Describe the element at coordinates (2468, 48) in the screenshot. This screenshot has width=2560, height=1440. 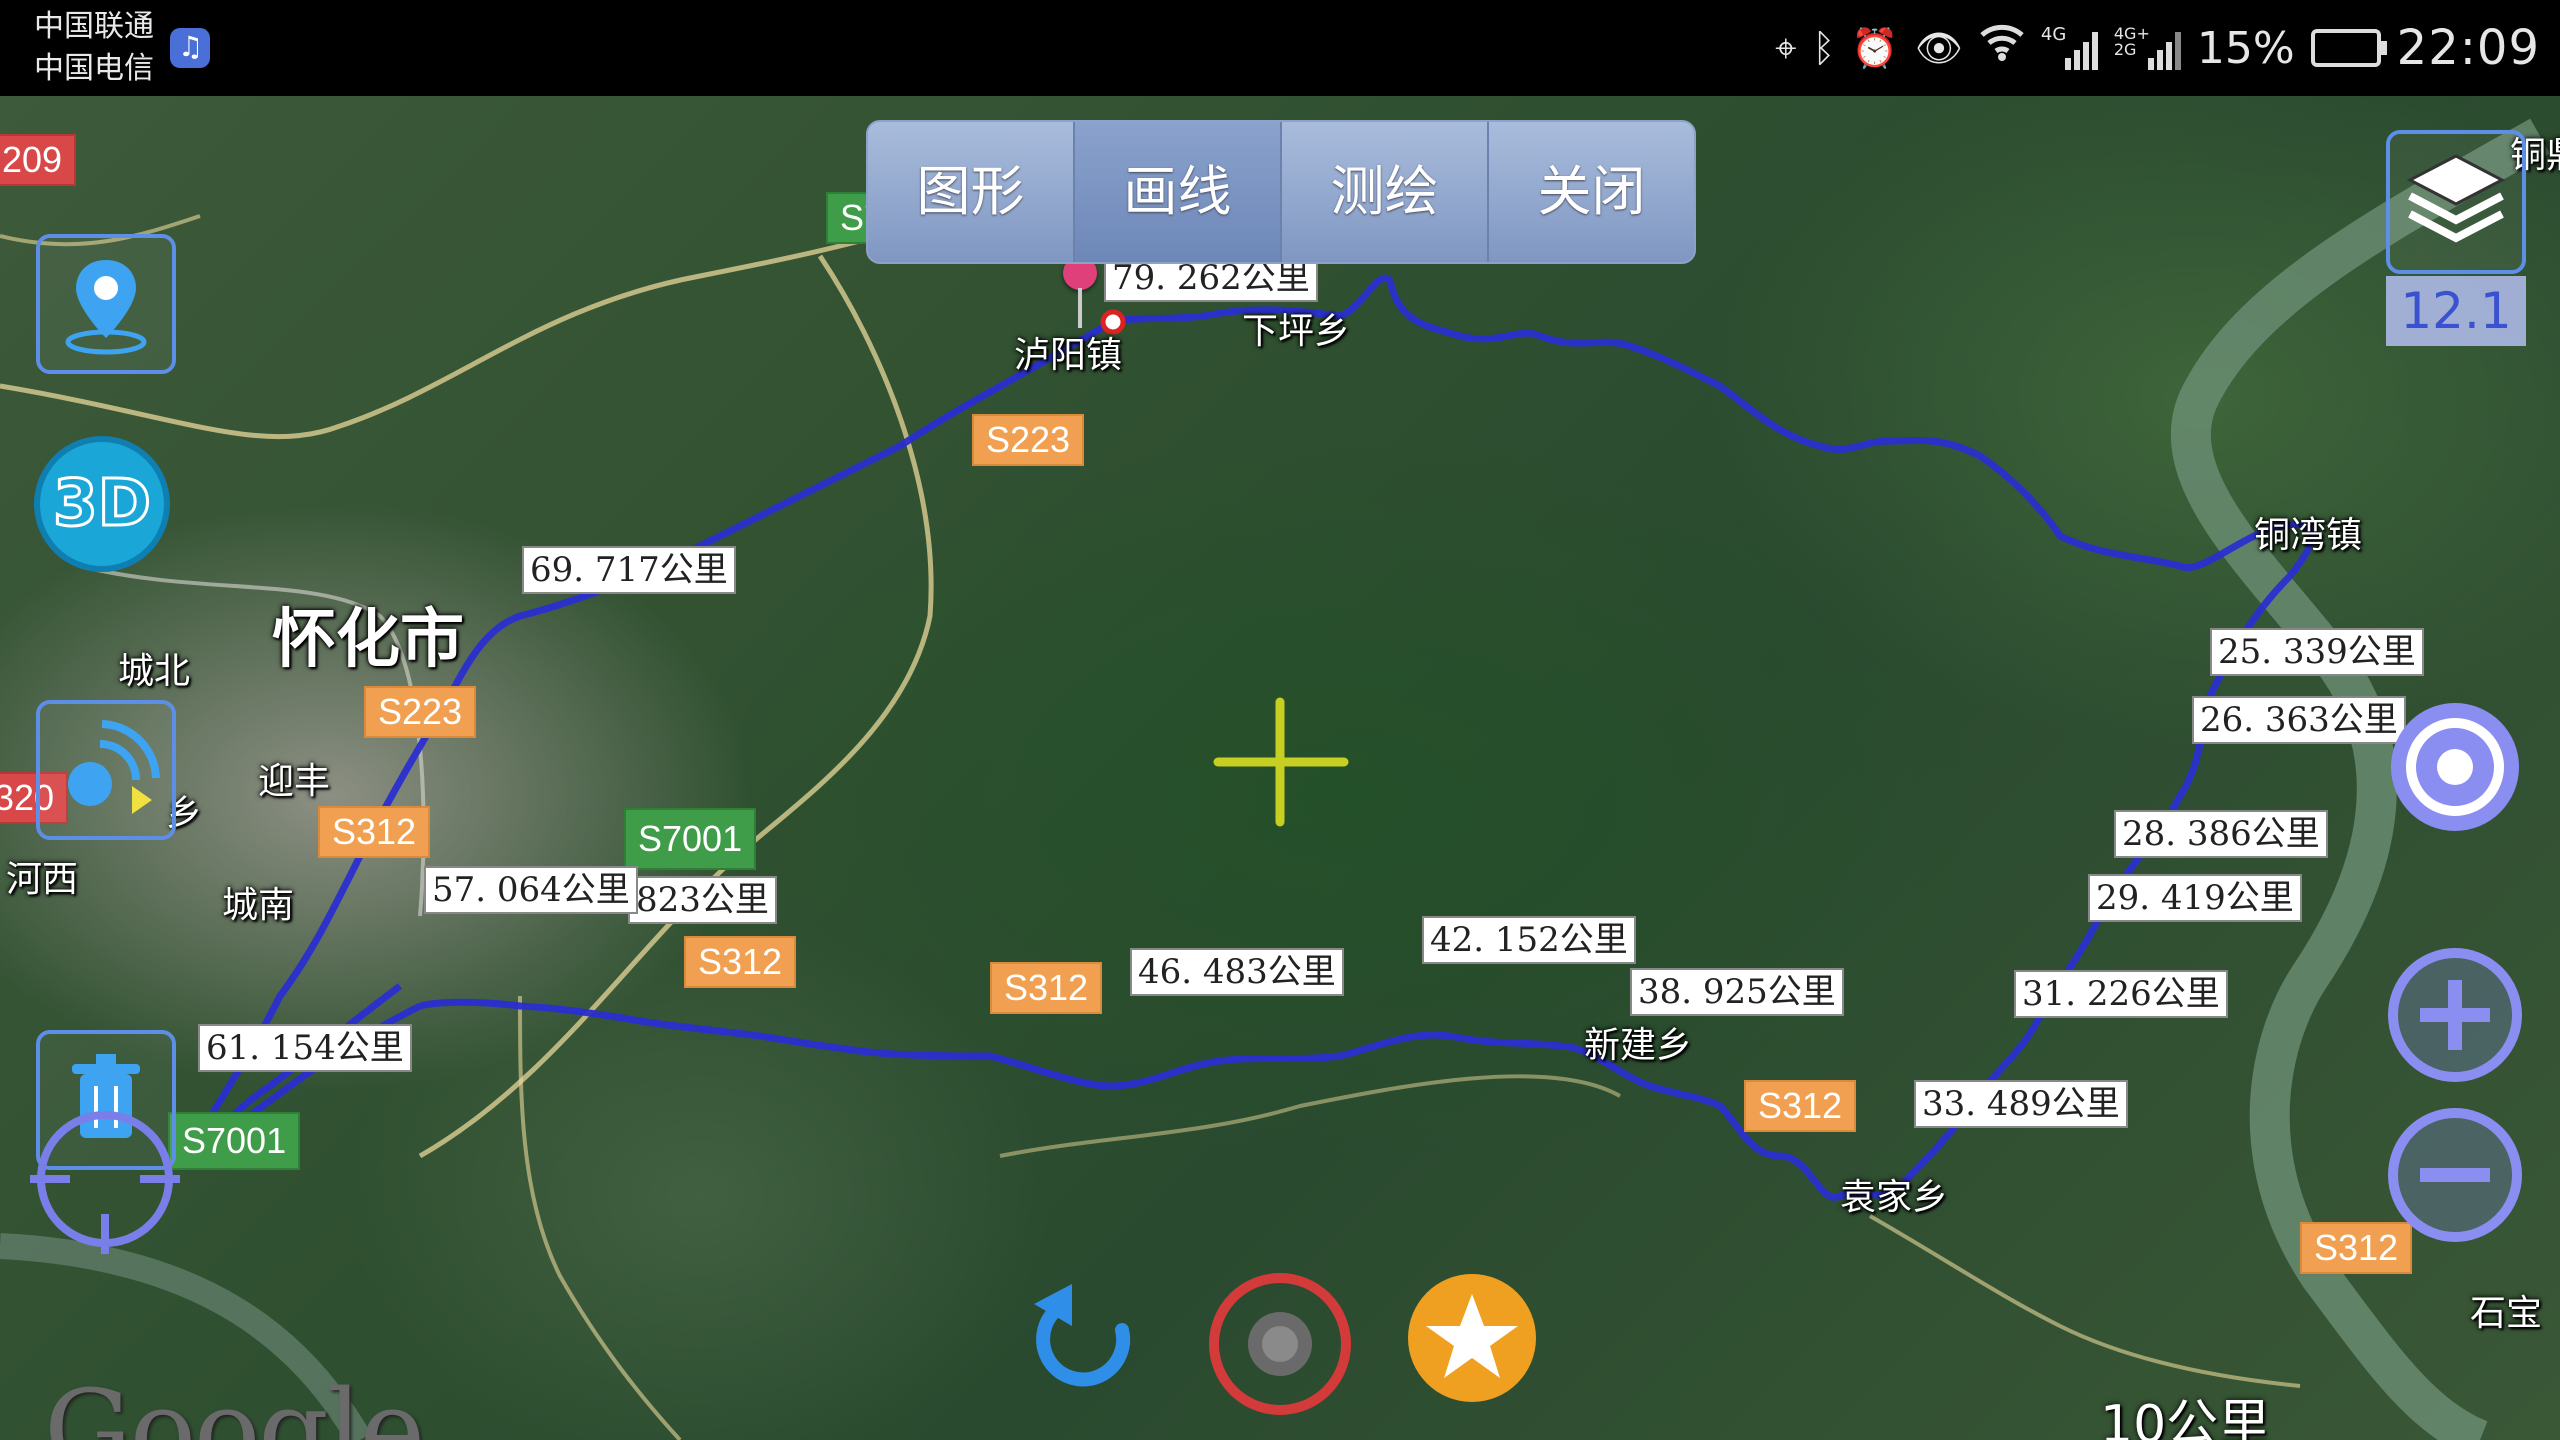
I see `clock: 22:09` at that location.